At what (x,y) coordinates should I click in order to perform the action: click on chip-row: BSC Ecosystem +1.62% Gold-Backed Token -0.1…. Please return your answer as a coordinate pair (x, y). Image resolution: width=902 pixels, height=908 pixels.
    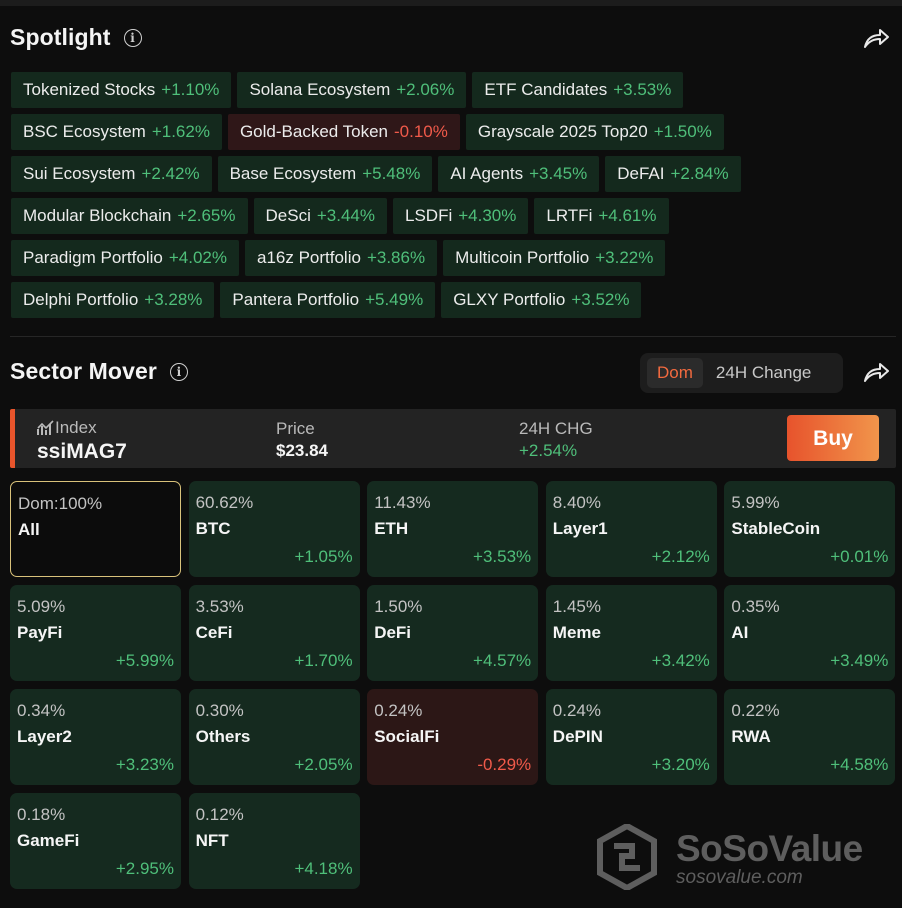
    Looking at the image, I should click on (451, 132).